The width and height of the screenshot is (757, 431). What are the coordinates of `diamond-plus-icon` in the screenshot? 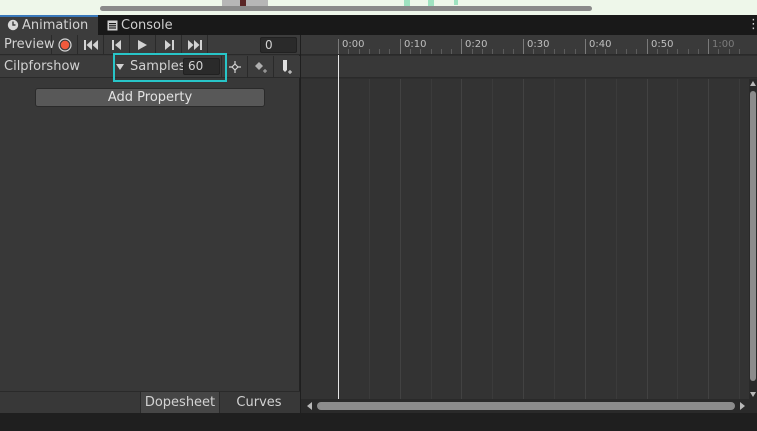 It's located at (260, 67).